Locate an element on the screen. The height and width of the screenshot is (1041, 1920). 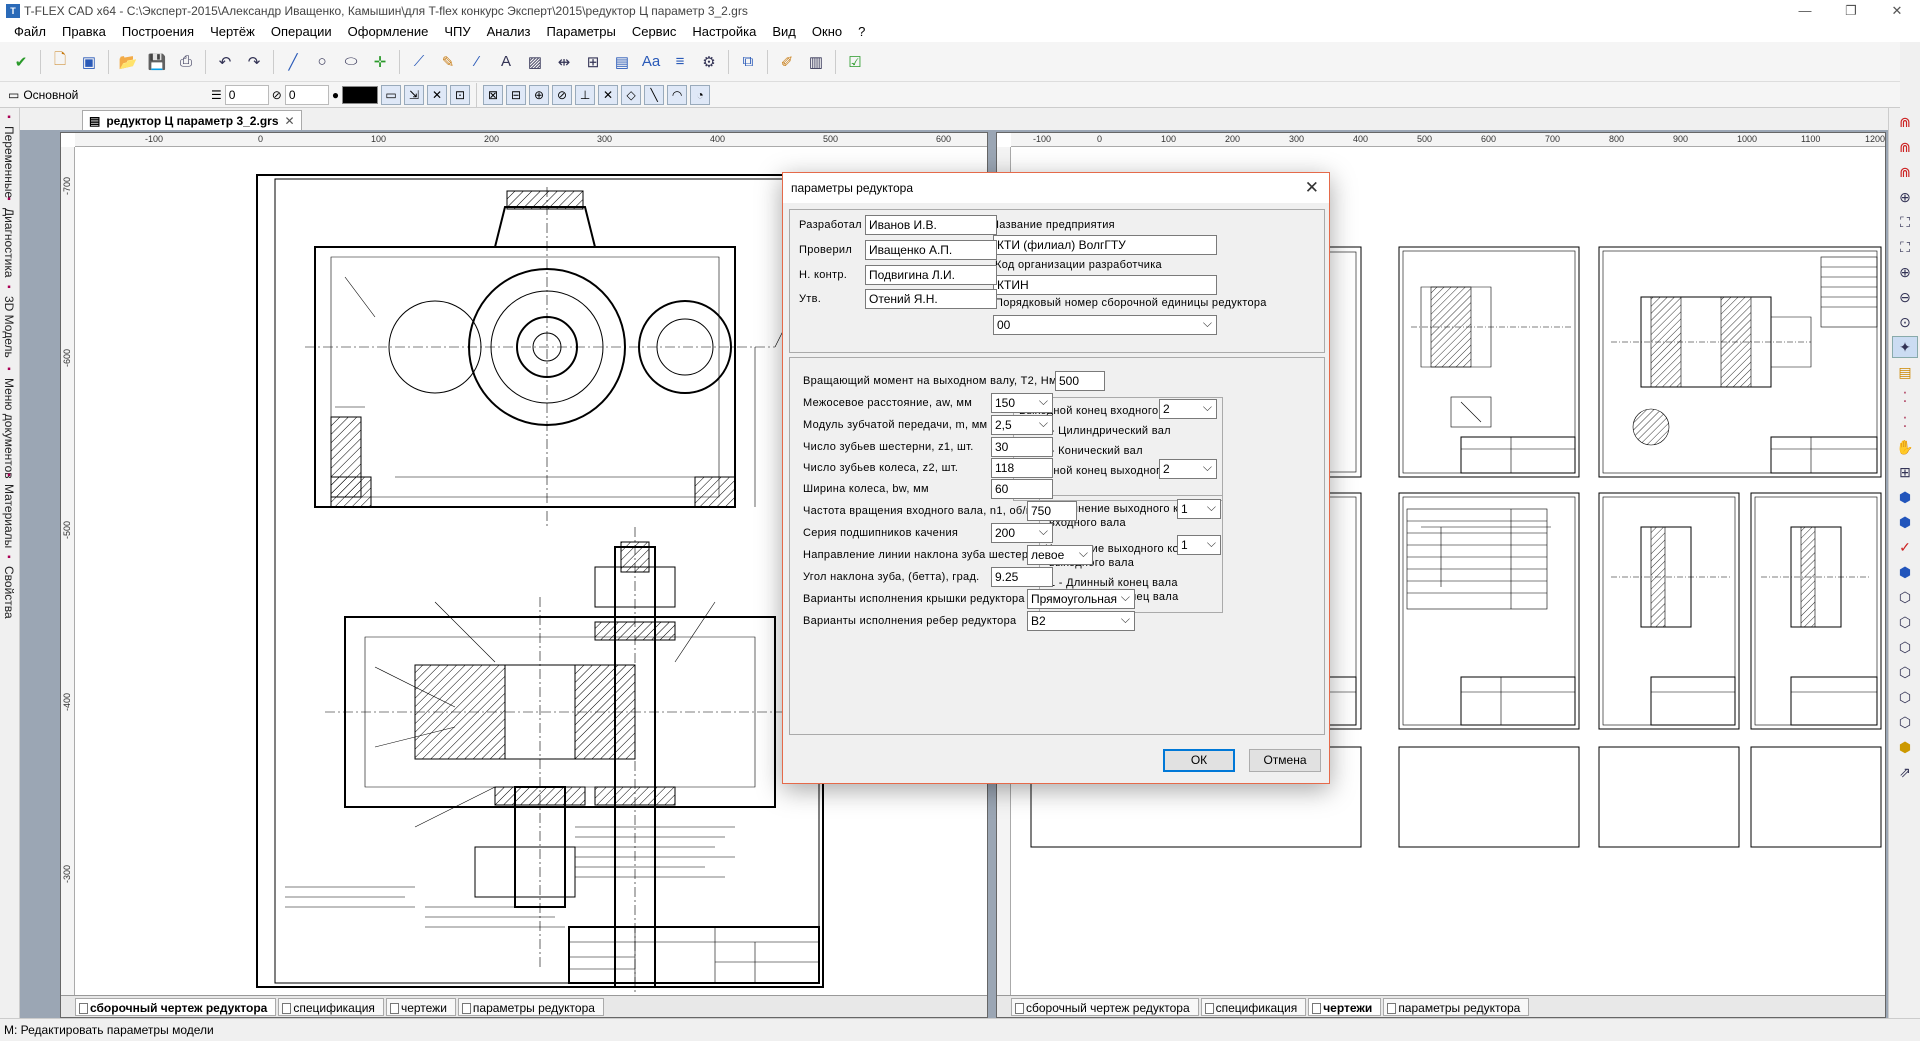
ok-button: ОК is located at coordinates (1199, 760).